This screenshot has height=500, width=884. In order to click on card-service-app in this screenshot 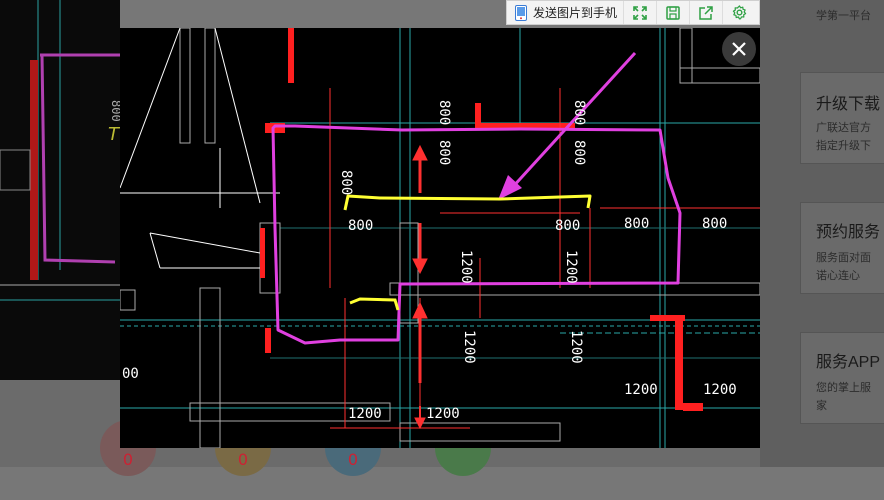, I will do `click(842, 378)`.